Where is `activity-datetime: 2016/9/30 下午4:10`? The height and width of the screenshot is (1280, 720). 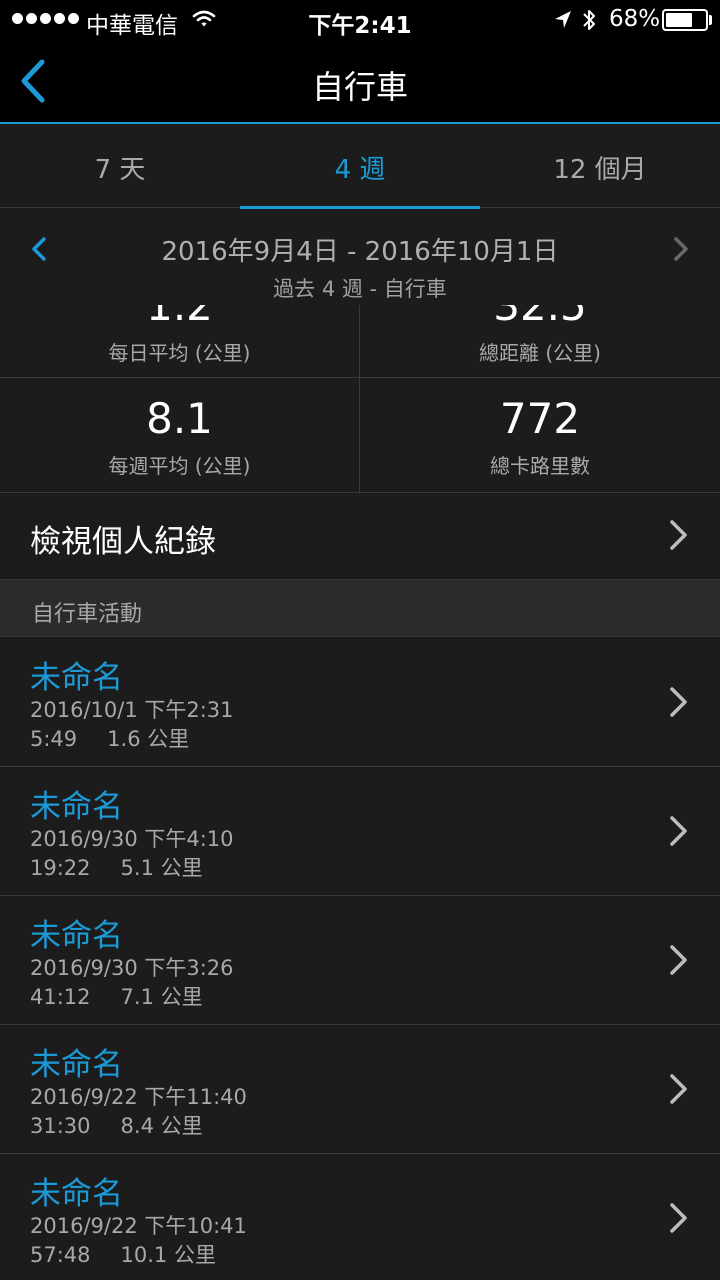
activity-datetime: 2016/9/30 下午4:10 is located at coordinates (132, 839).